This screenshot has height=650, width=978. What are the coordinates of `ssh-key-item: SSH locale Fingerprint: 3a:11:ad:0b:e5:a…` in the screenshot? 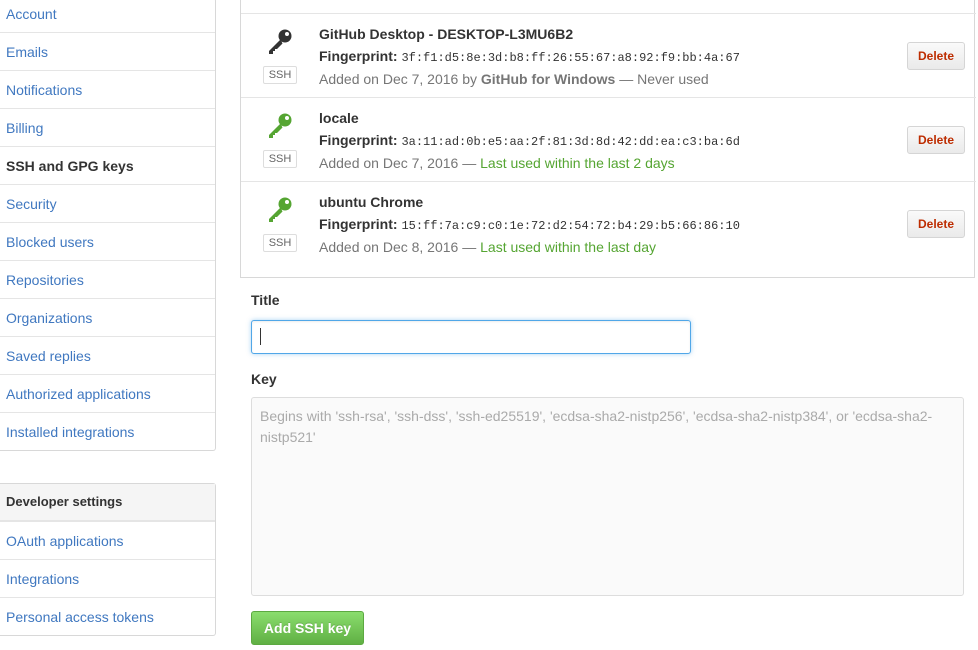 It's located at (608, 139).